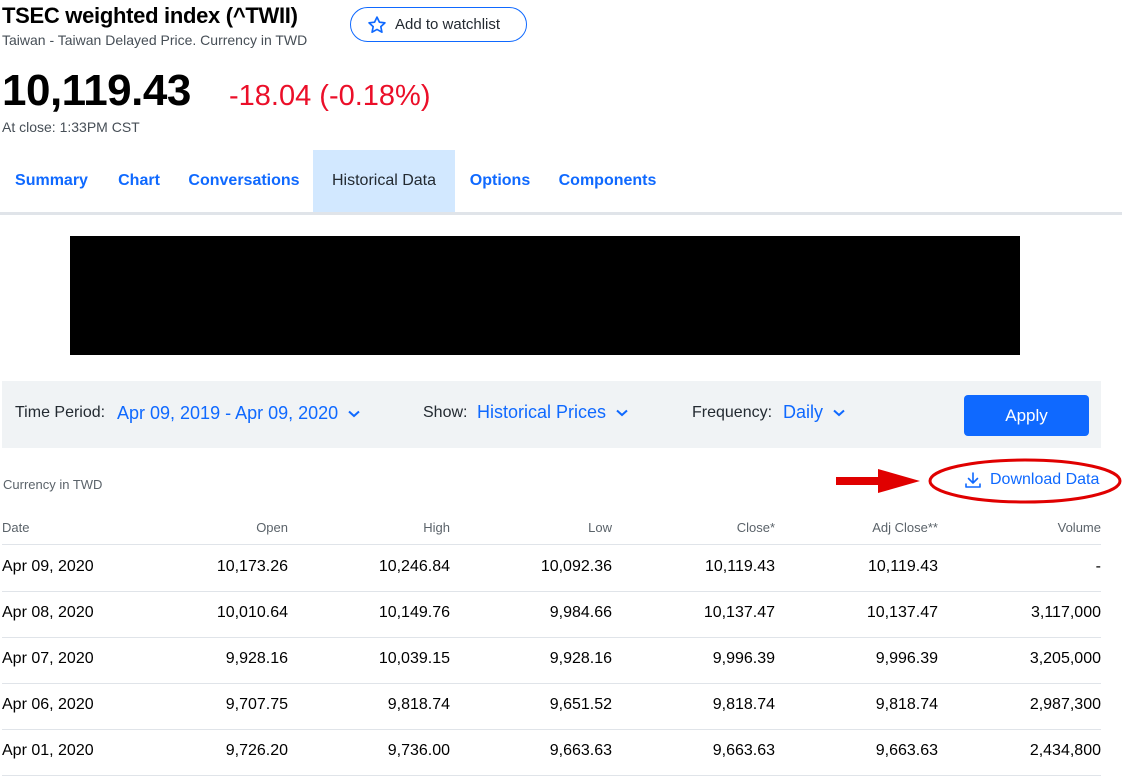  What do you see at coordinates (48, 704) in the screenshot?
I see `cell-date: Apr 06, 2020` at bounding box center [48, 704].